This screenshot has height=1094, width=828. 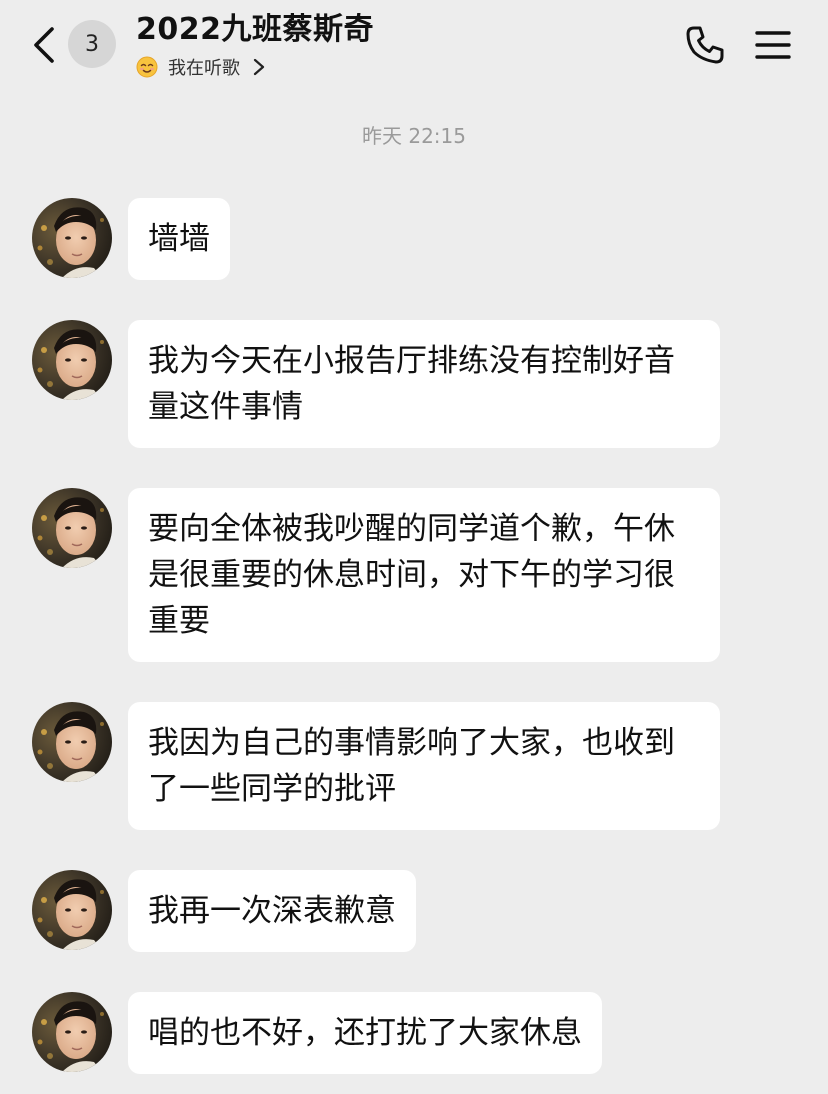 I want to click on phone-icon, so click(x=705, y=45).